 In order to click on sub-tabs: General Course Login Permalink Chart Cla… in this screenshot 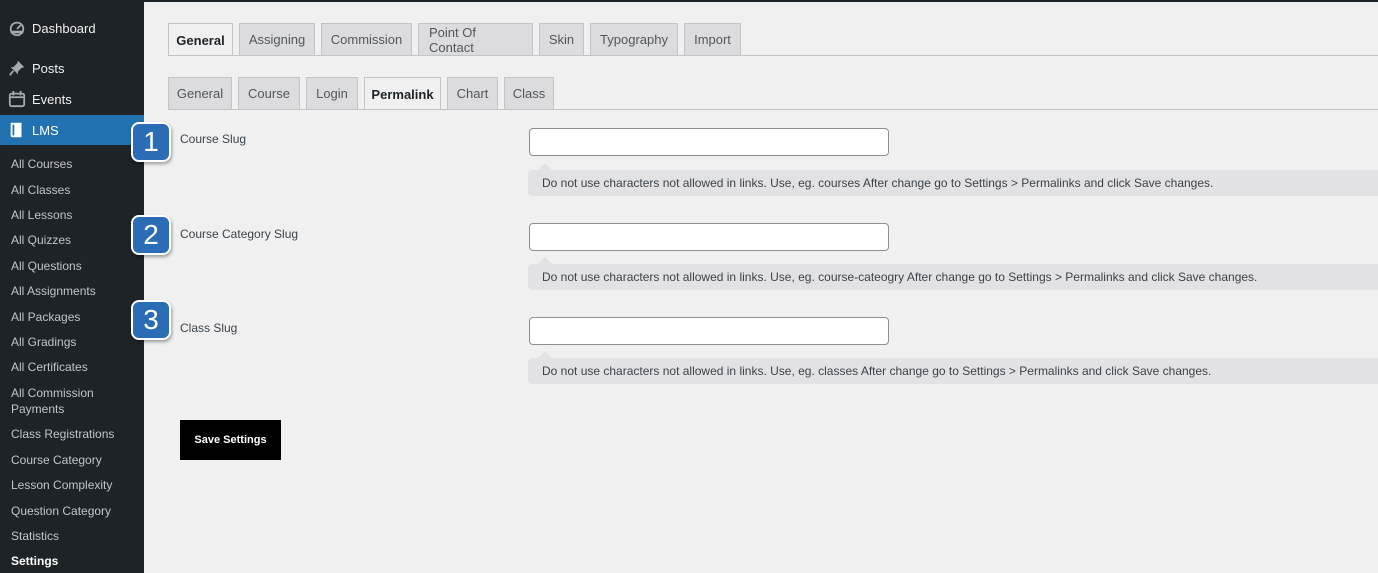, I will do `click(361, 93)`.